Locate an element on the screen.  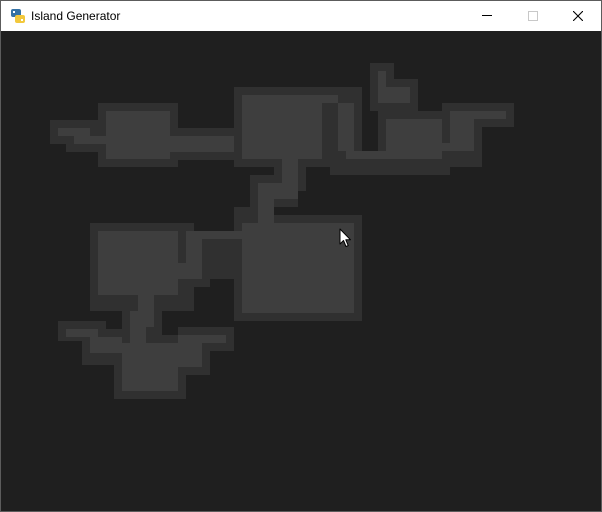
close-icon is located at coordinates (578, 16).